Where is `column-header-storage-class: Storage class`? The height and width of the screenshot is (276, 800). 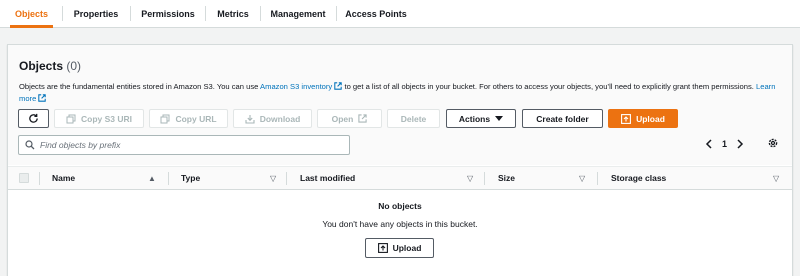 column-header-storage-class: Storage class is located at coordinates (638, 178).